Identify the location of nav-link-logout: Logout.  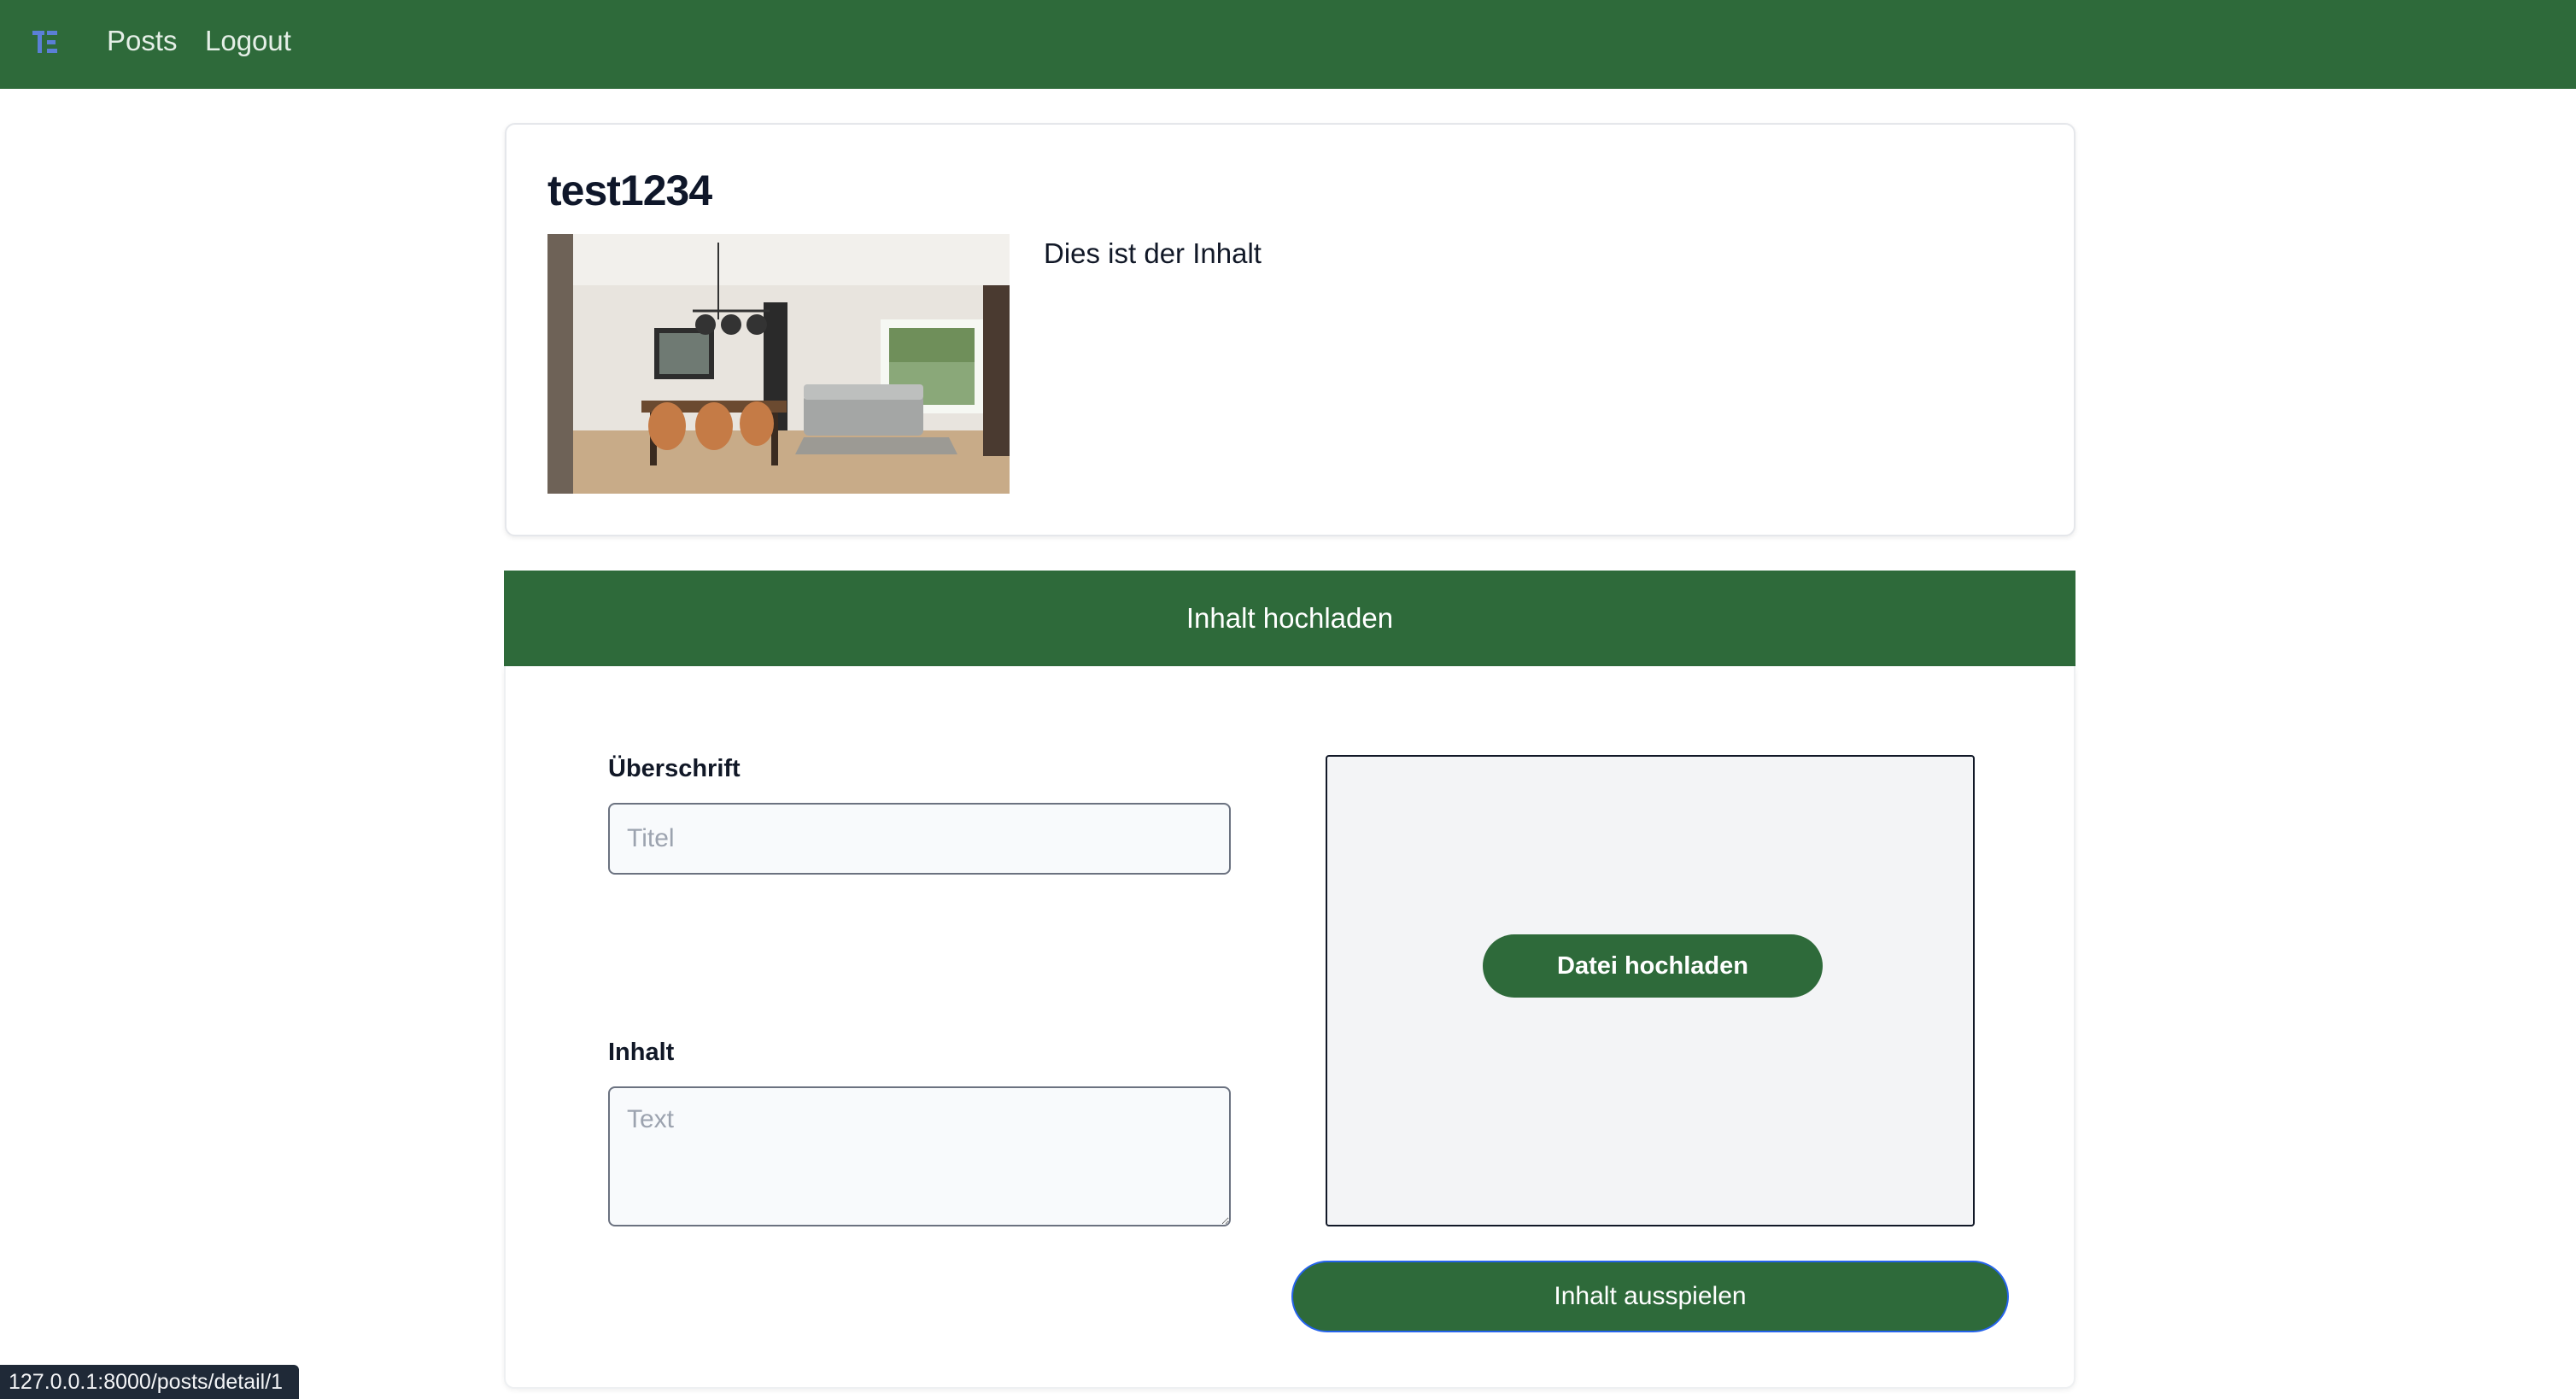
(248, 41).